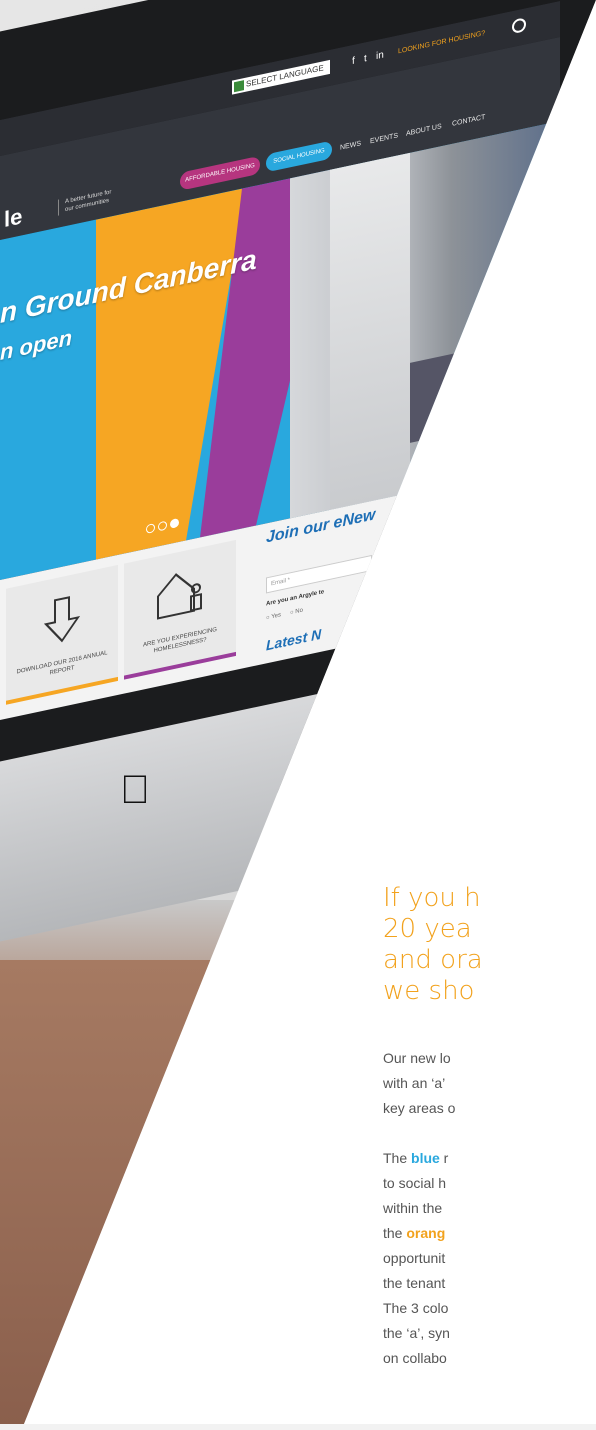 Image resolution: width=596 pixels, height=1430 pixels. What do you see at coordinates (395, 1233) in the screenshot?
I see `para2-prefix2: the` at bounding box center [395, 1233].